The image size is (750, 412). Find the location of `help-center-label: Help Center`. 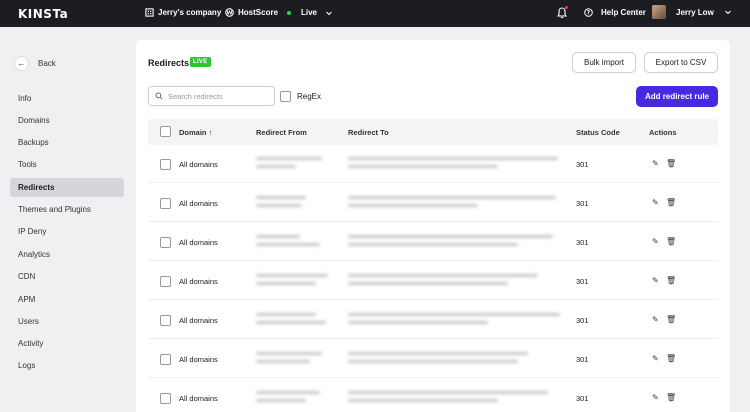

help-center-label: Help Center is located at coordinates (623, 12).